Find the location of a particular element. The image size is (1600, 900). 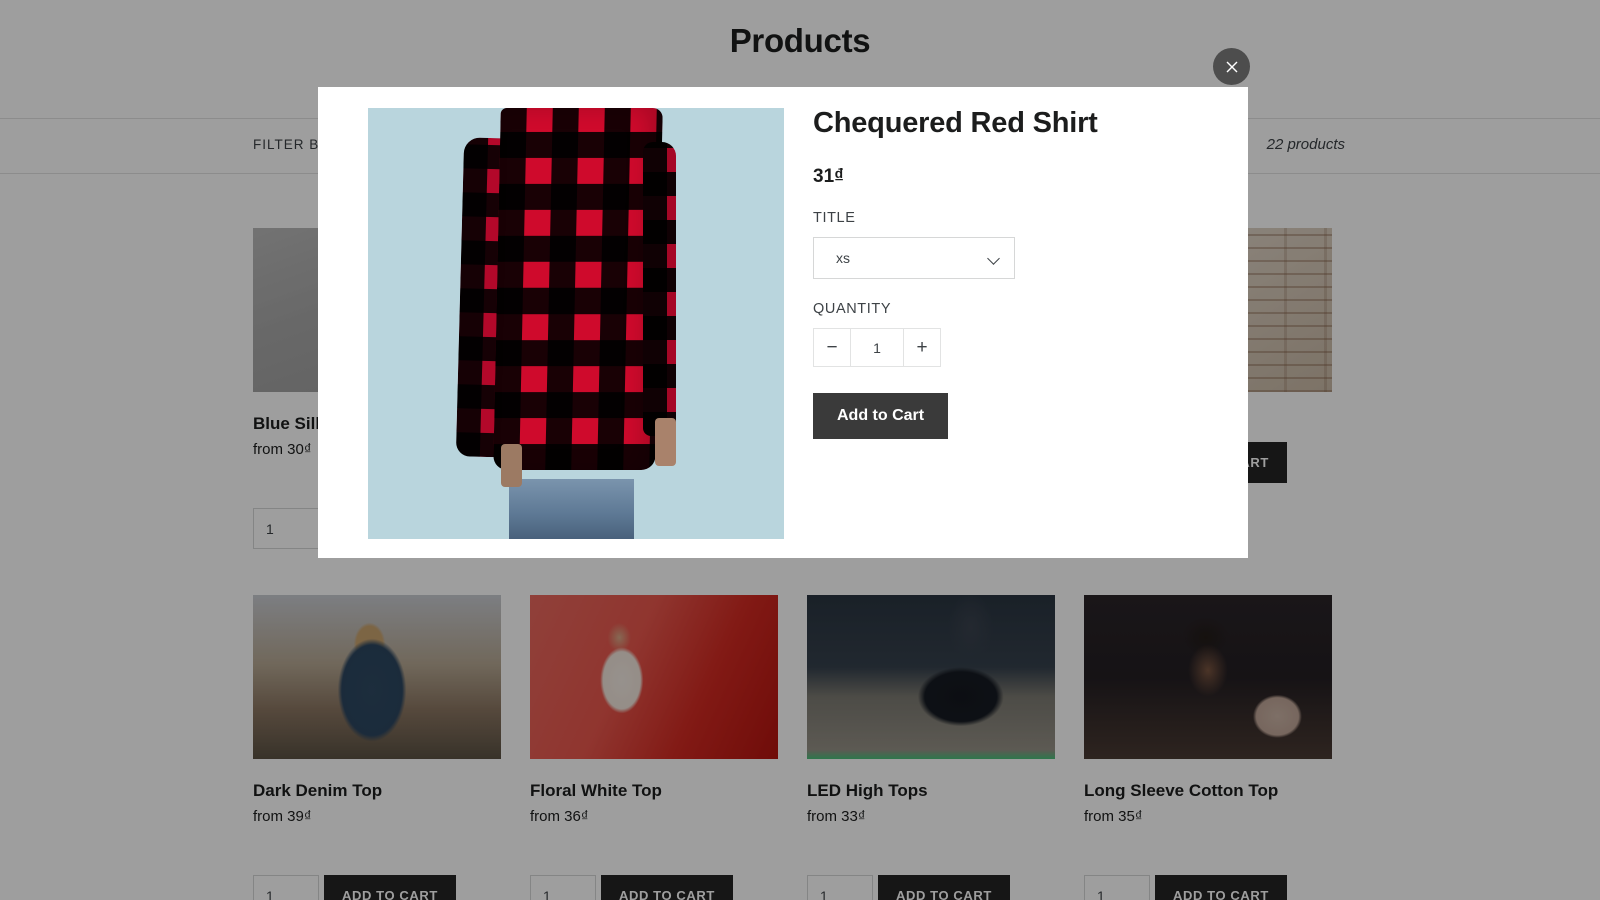

variant-selected-value: xs is located at coordinates (843, 258).